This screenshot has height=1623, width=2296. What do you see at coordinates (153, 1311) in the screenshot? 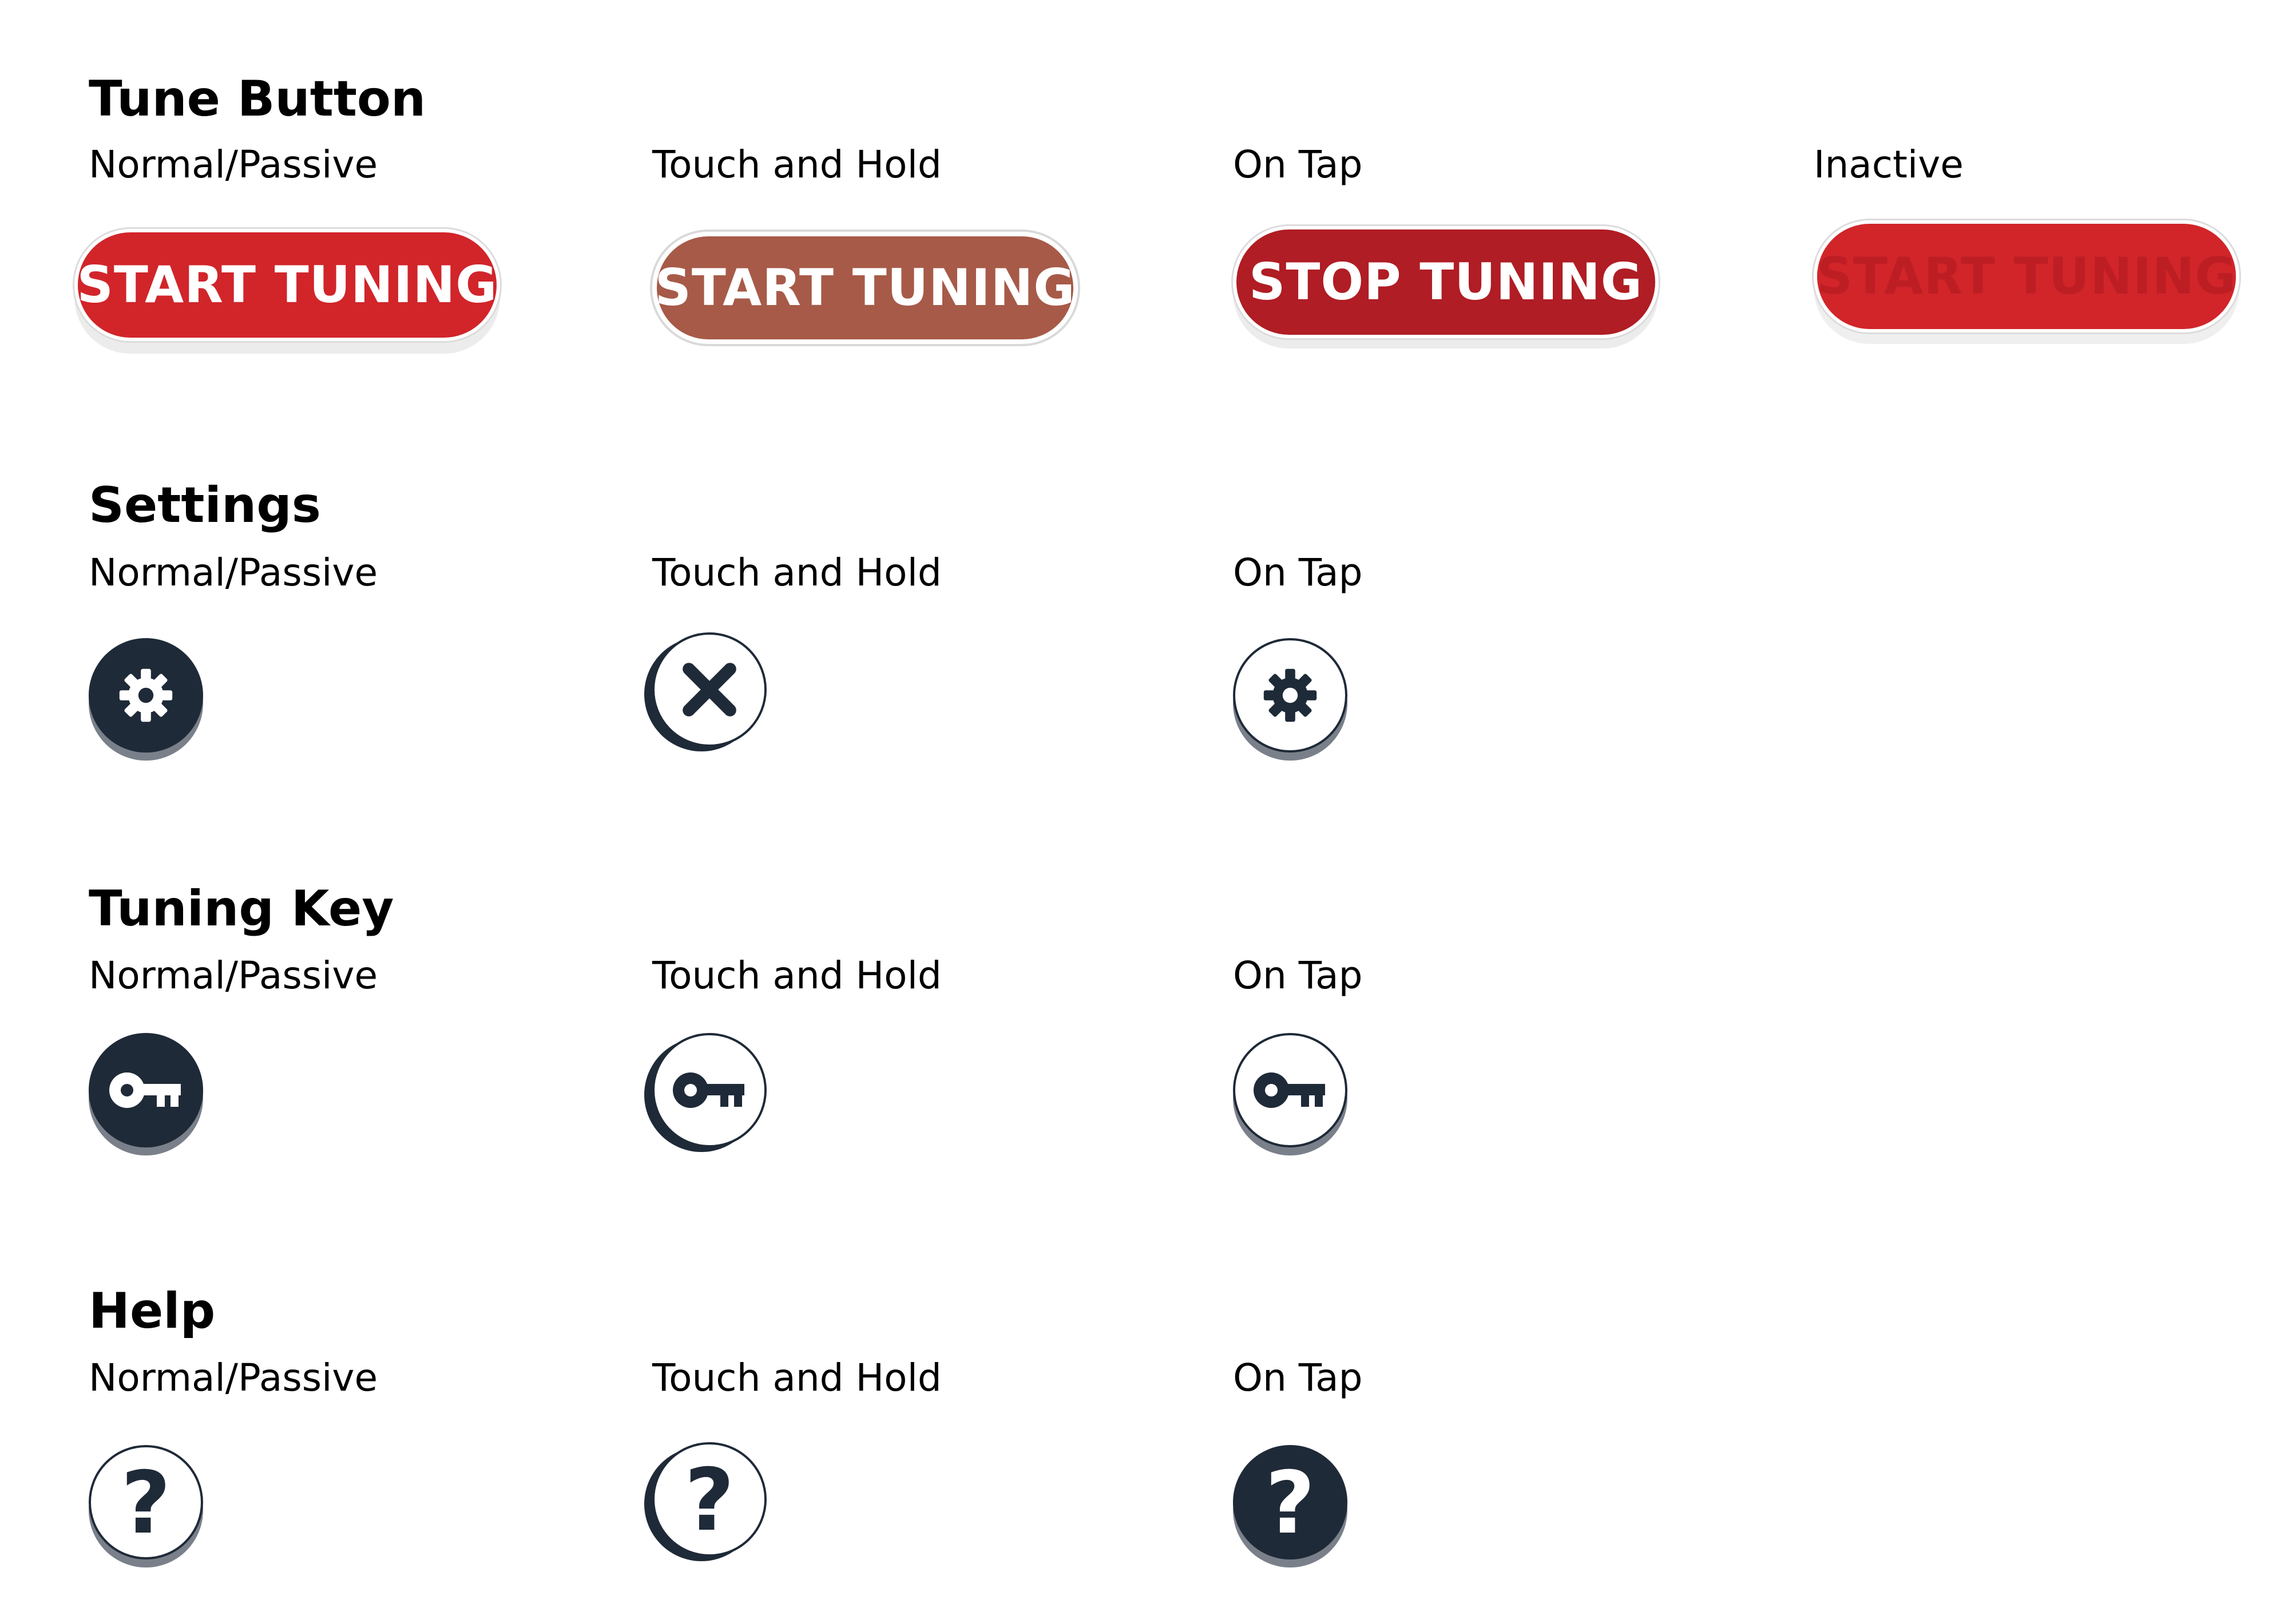
I see `section-title-help: Help` at bounding box center [153, 1311].